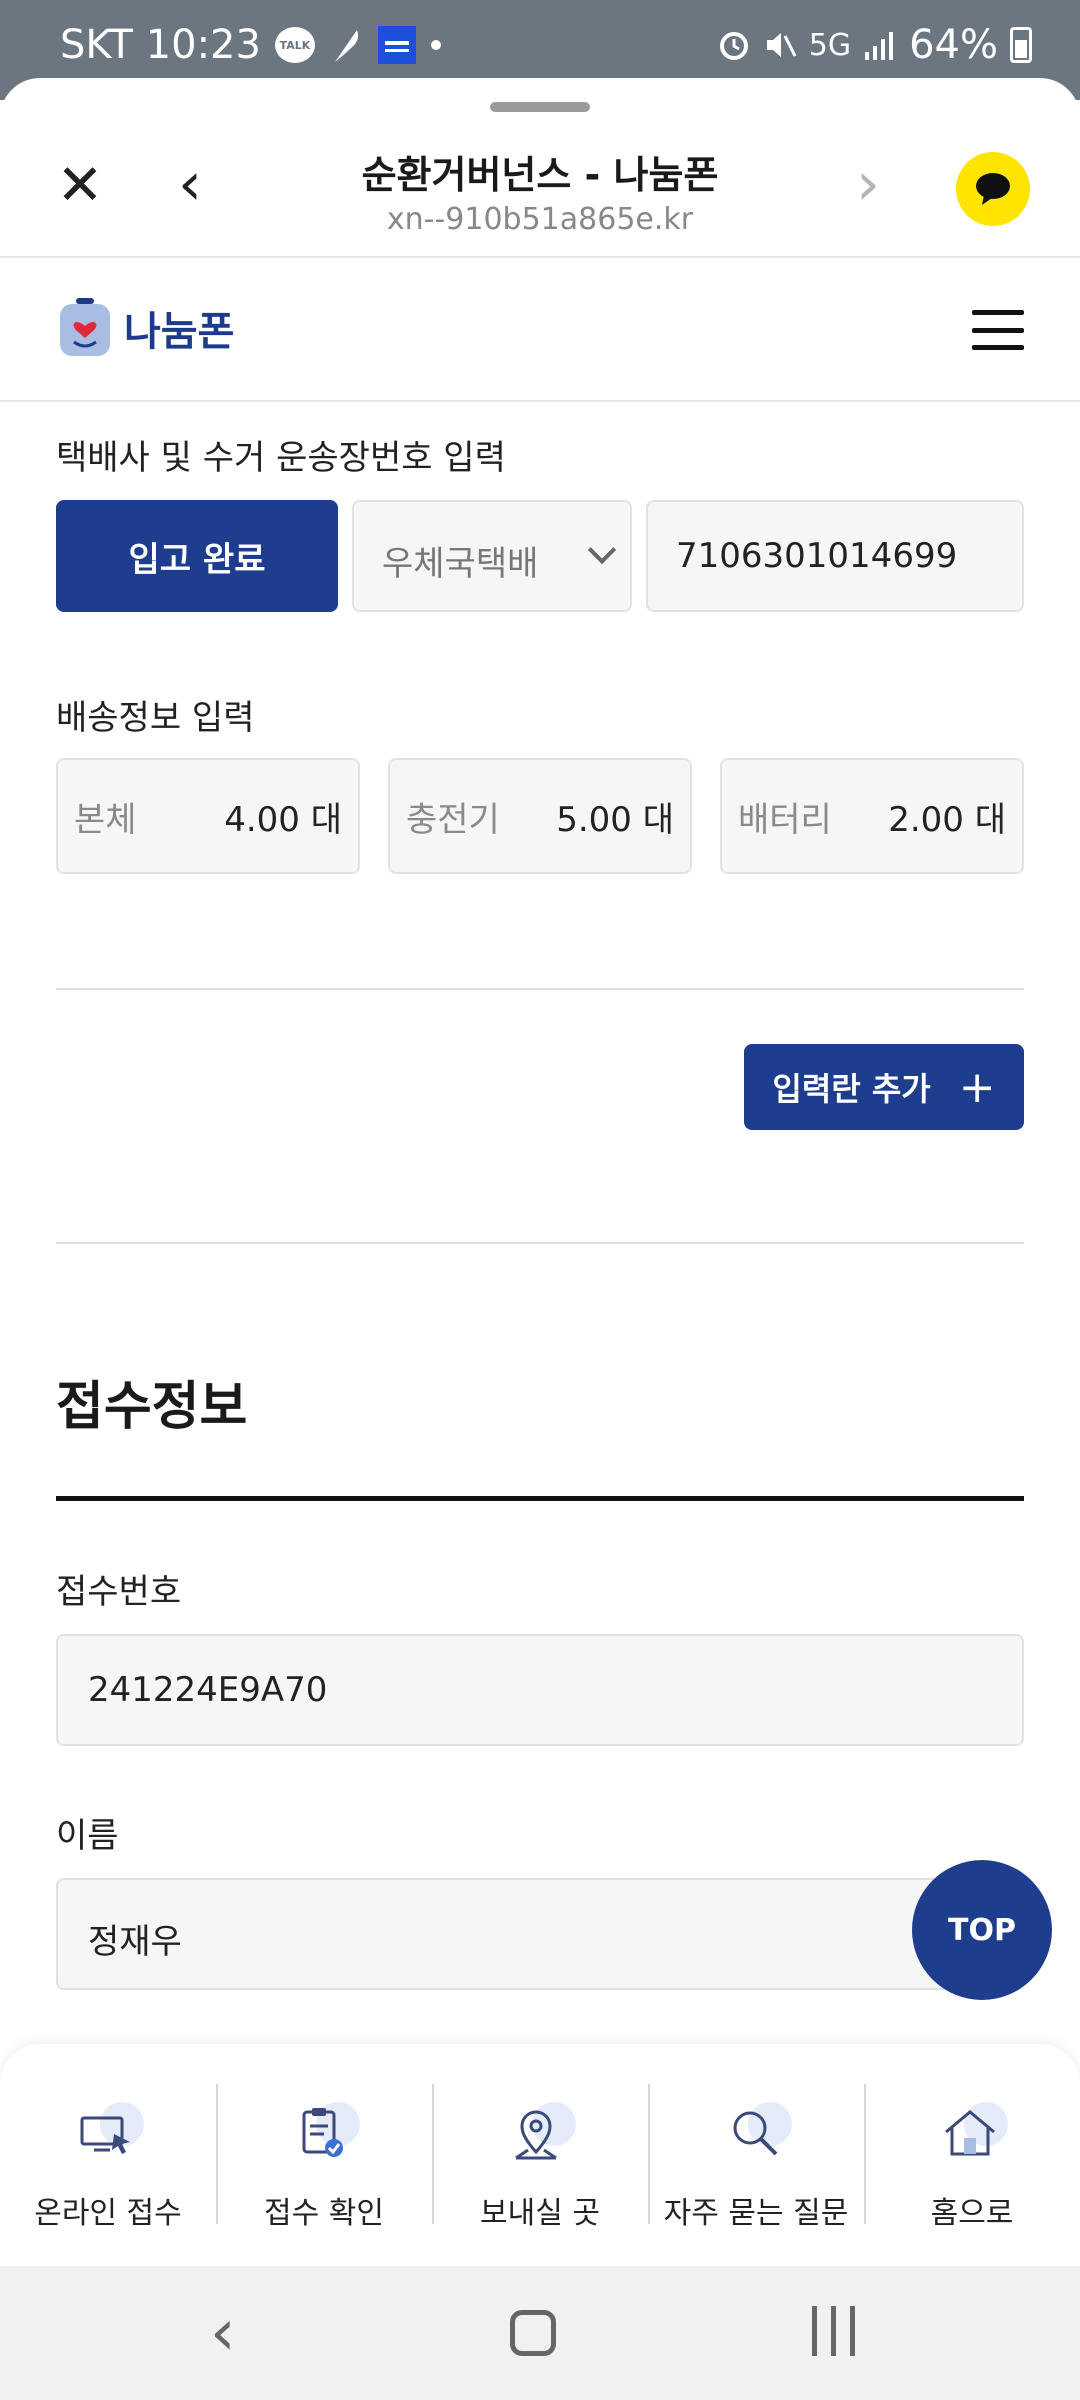 Image resolution: width=1080 pixels, height=2400 pixels. Describe the element at coordinates (346, 45) in the screenshot. I see `feather-notification-icon` at that location.